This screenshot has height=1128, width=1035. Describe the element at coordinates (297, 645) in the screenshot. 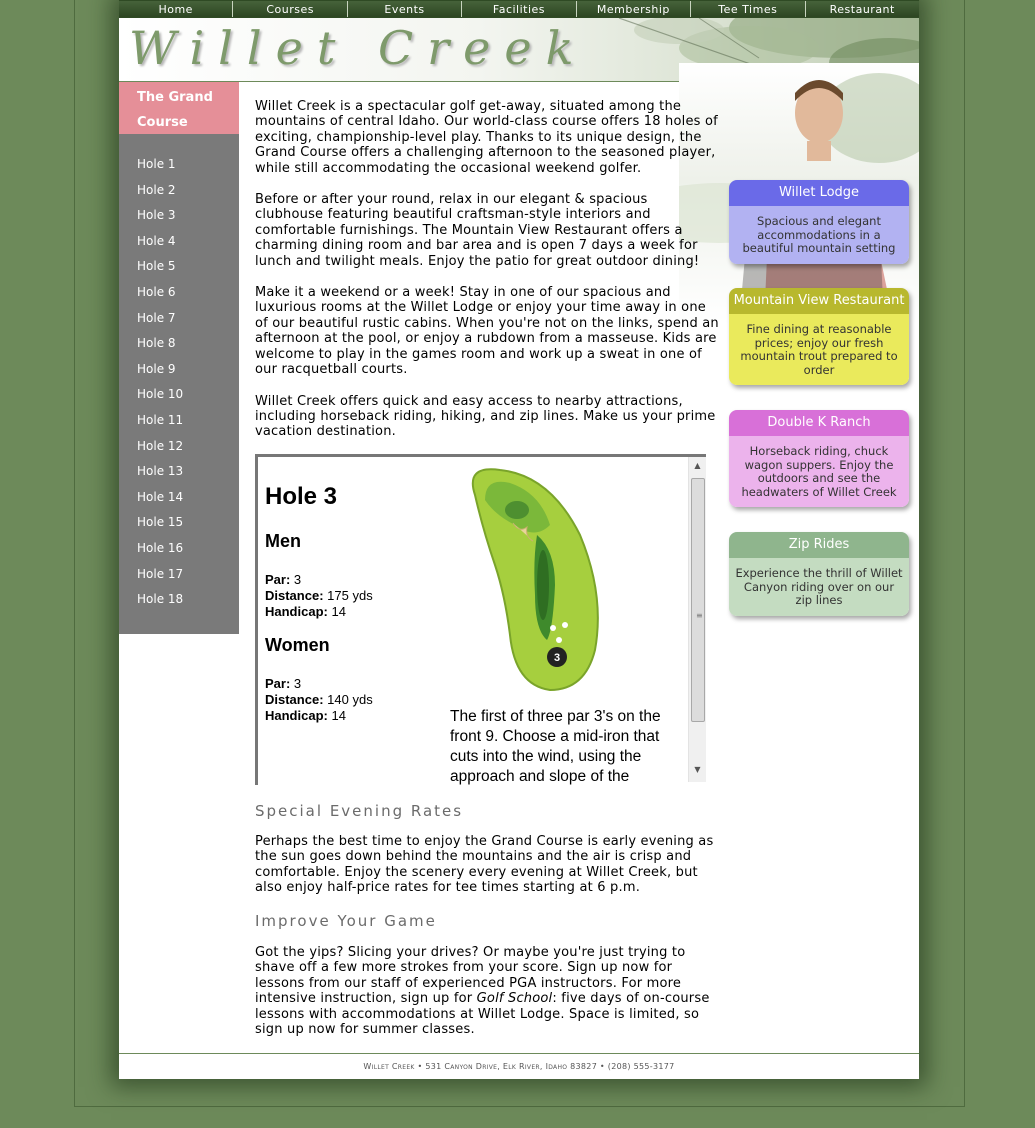

I see `women-heading: Women` at that location.